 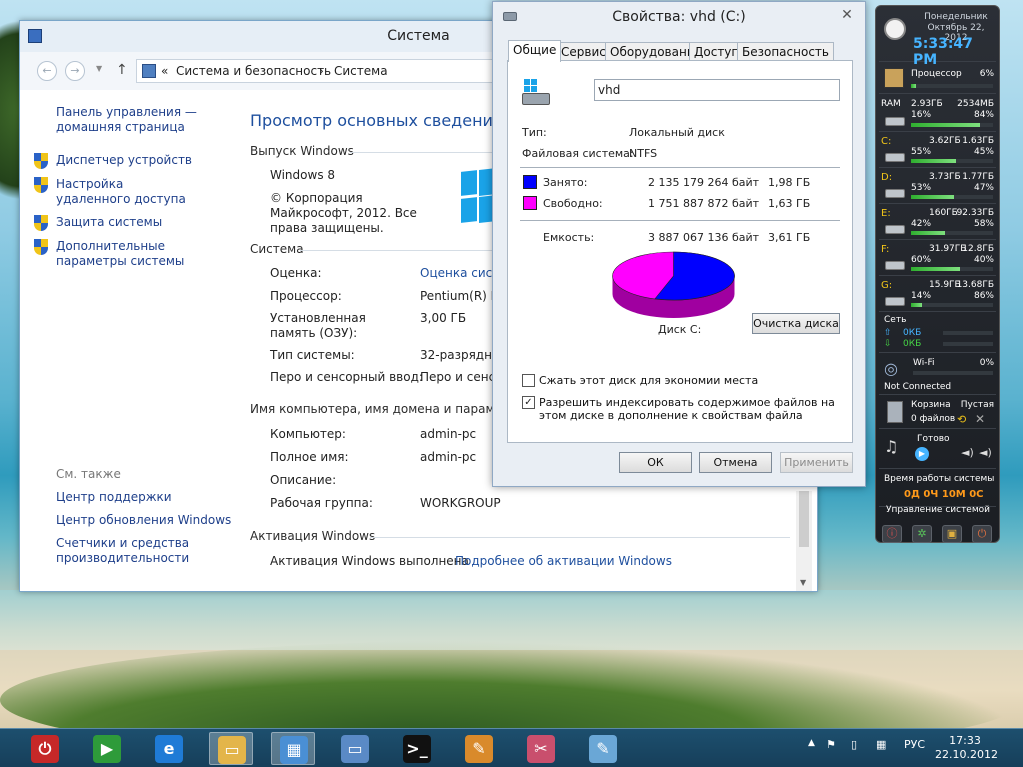 What do you see at coordinates (99, 68) in the screenshot?
I see `recent-dropdown-icon: ▼` at bounding box center [99, 68].